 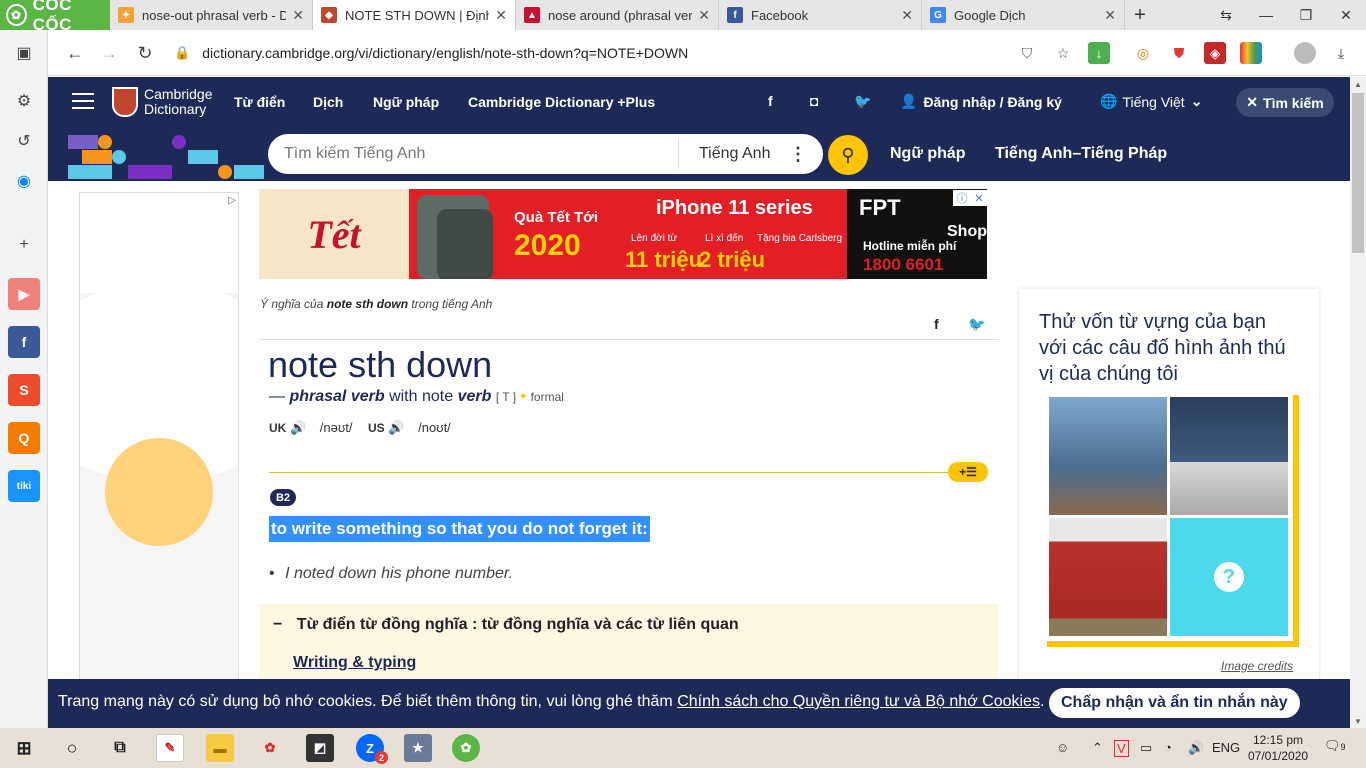 What do you see at coordinates (734, 154) in the screenshot?
I see `dictionary-select: Tiếng Anh` at bounding box center [734, 154].